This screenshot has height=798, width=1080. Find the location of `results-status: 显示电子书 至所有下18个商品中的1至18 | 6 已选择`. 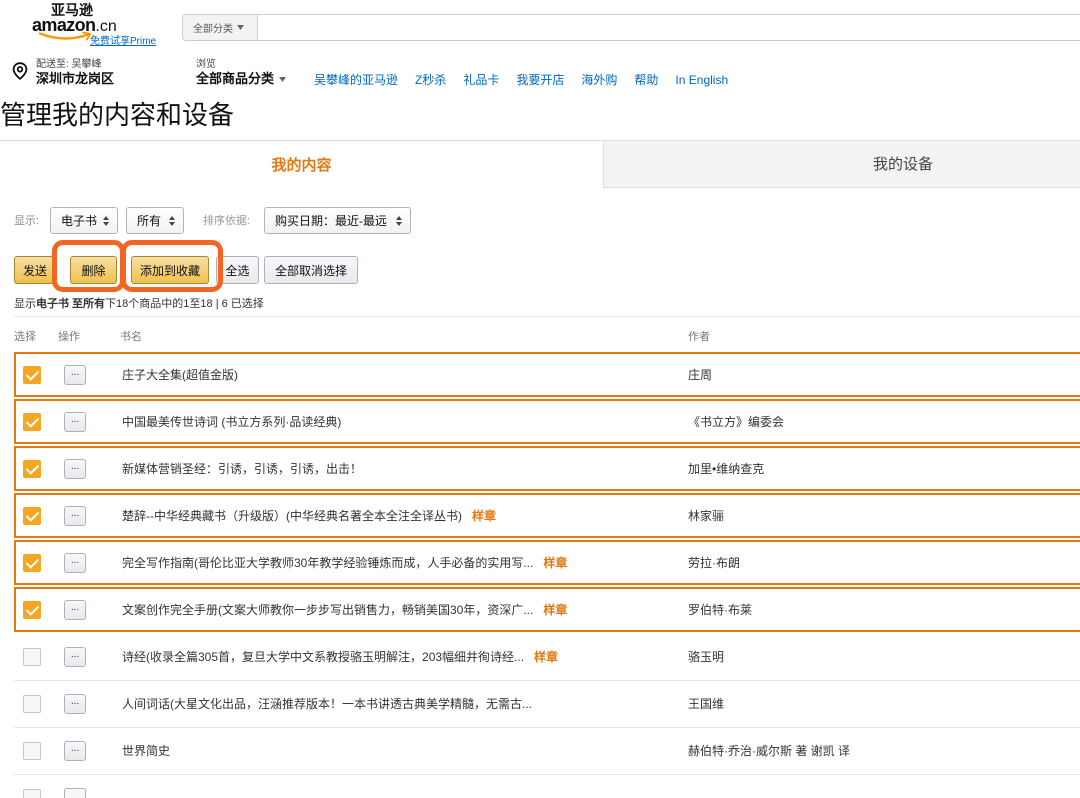

results-status: 显示电子书 至所有下18个商品中的1至18 | 6 已选择 is located at coordinates (139, 304).